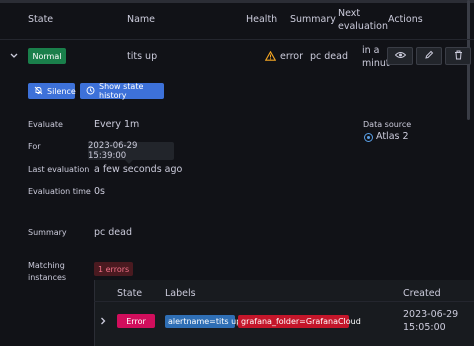 This screenshot has width=474, height=346. What do you see at coordinates (47, 232) in the screenshot?
I see `summary-label: Summary` at bounding box center [47, 232].